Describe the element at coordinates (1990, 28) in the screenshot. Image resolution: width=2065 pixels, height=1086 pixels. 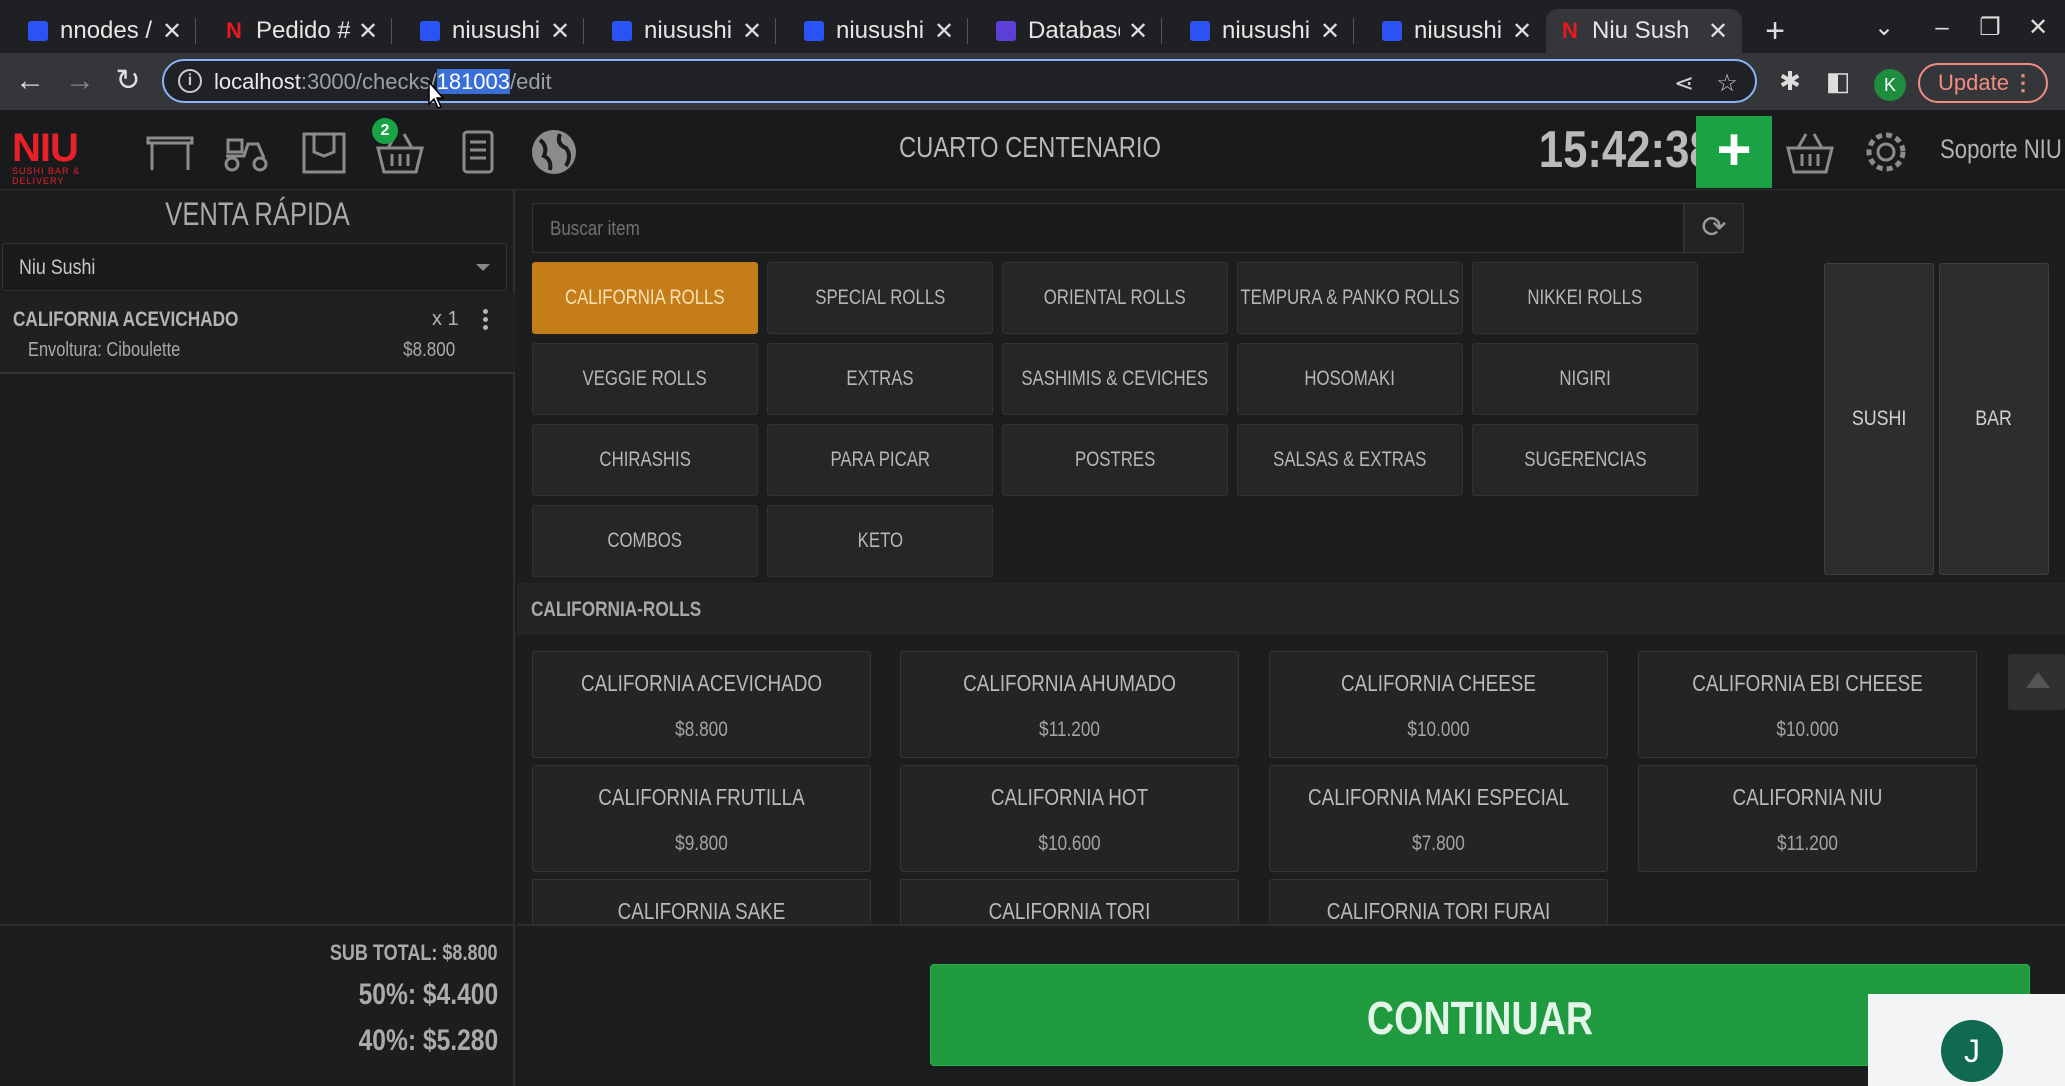
I see `restore-icon: ❐` at that location.